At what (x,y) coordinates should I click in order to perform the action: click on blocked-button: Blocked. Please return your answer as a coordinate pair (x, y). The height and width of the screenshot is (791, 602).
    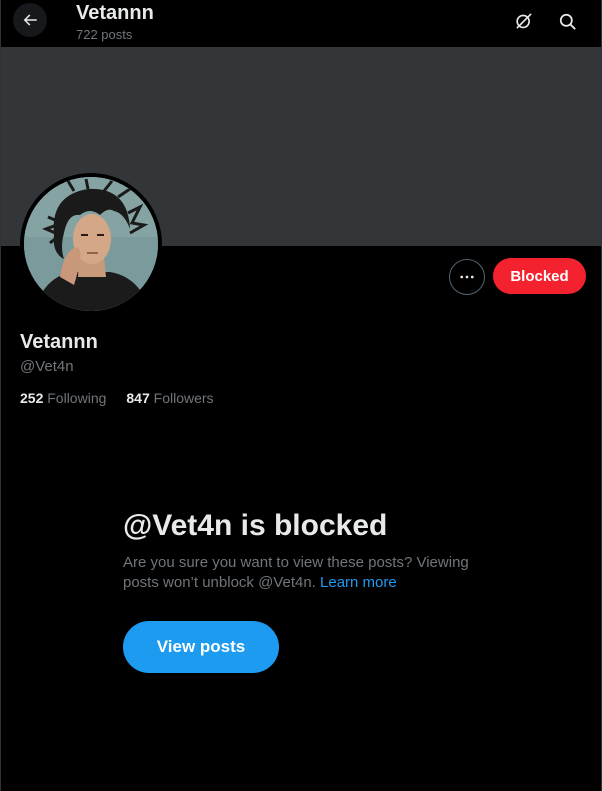
    Looking at the image, I should click on (539, 276).